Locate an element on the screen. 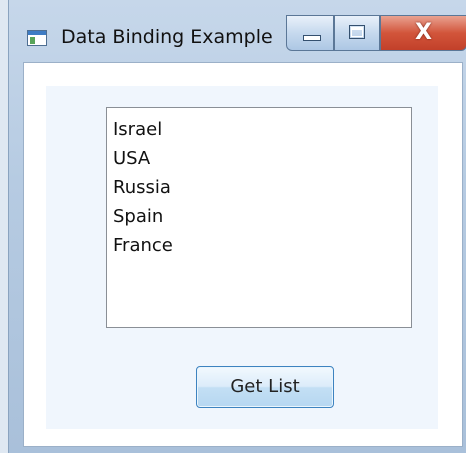 This screenshot has height=453, width=466. window-title: Data Binding Example is located at coordinates (167, 37).